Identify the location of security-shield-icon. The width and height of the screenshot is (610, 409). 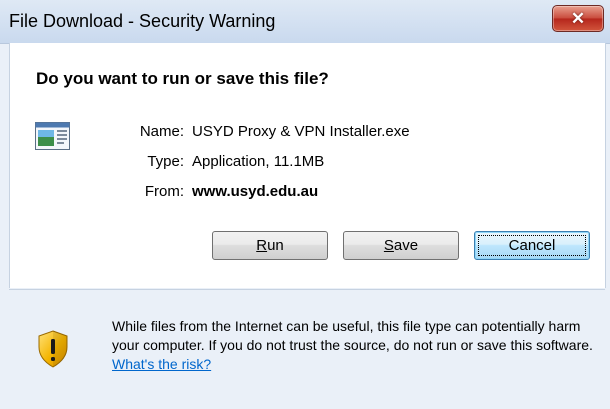
(53, 351).